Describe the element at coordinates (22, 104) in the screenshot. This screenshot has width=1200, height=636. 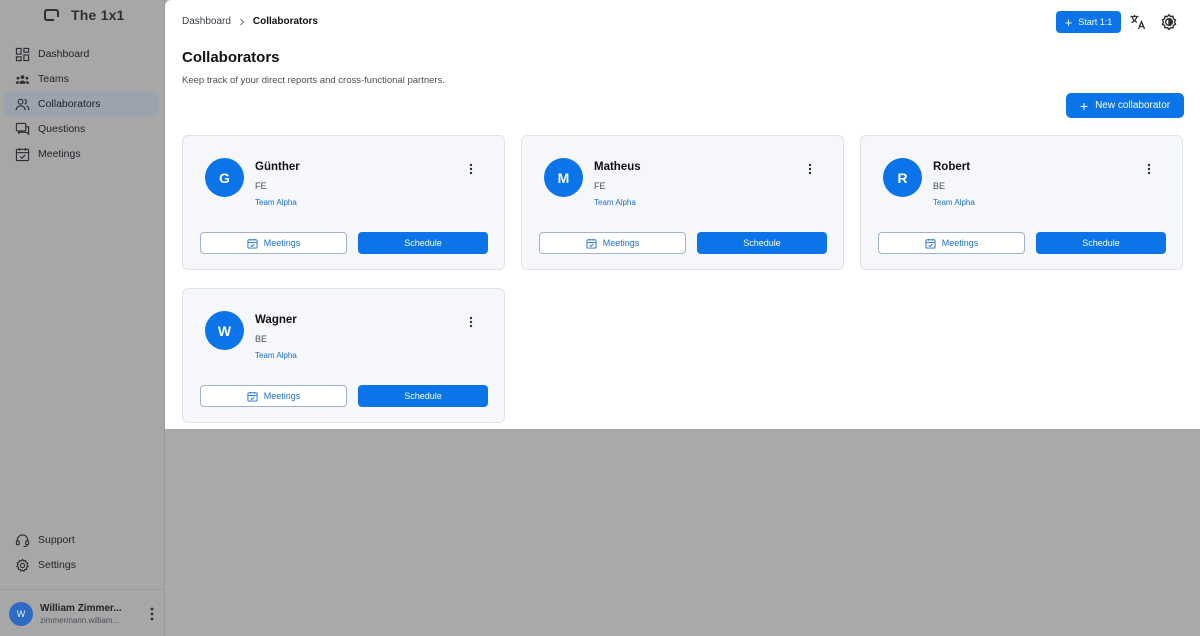
I see `collaborators-icon` at that location.